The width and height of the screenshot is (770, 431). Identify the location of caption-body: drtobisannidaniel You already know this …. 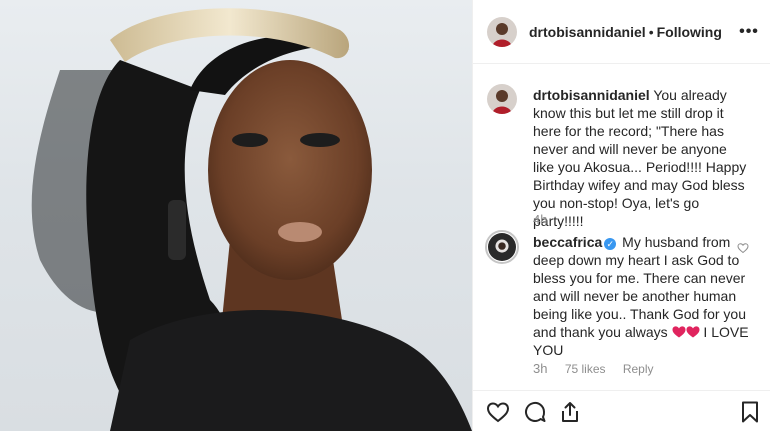
(641, 158).